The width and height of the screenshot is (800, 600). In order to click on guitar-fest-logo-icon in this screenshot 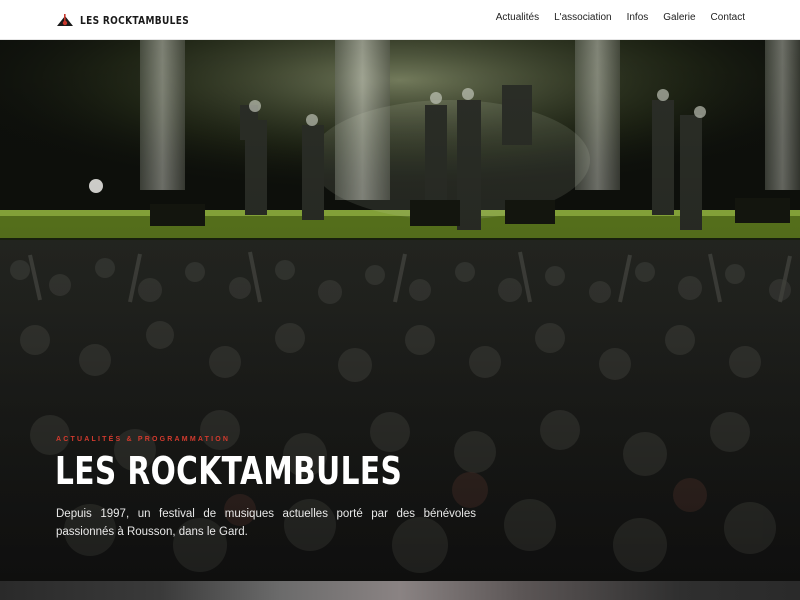, I will do `click(65, 20)`.